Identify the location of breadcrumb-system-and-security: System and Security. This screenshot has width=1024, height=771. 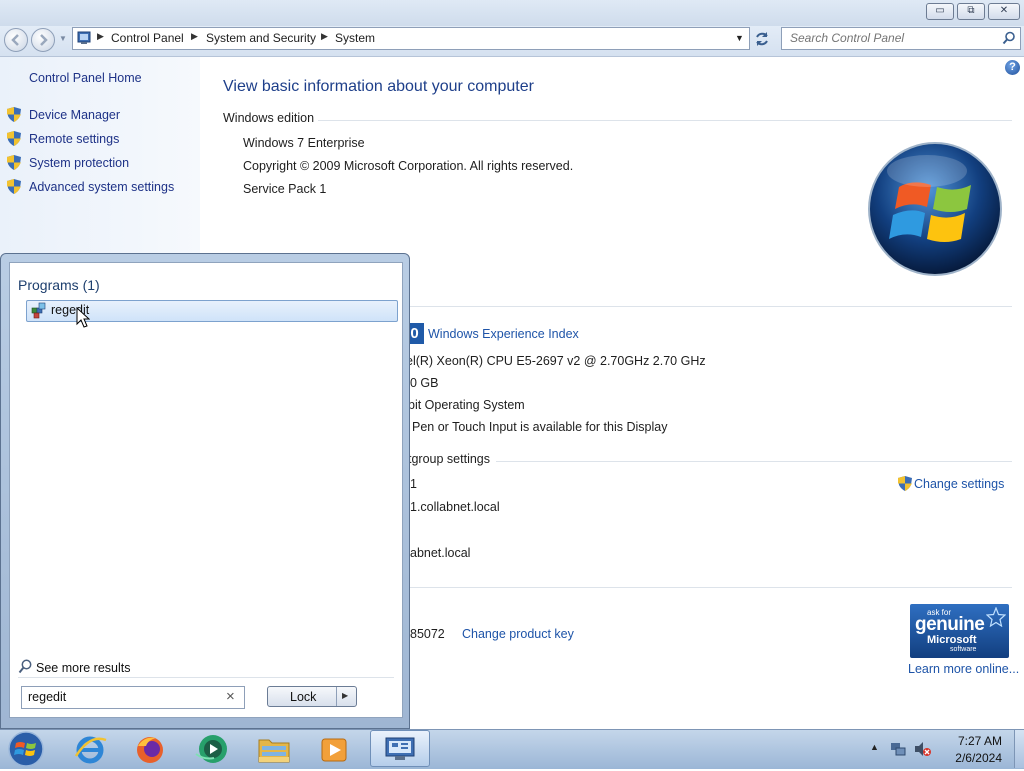
(261, 38).